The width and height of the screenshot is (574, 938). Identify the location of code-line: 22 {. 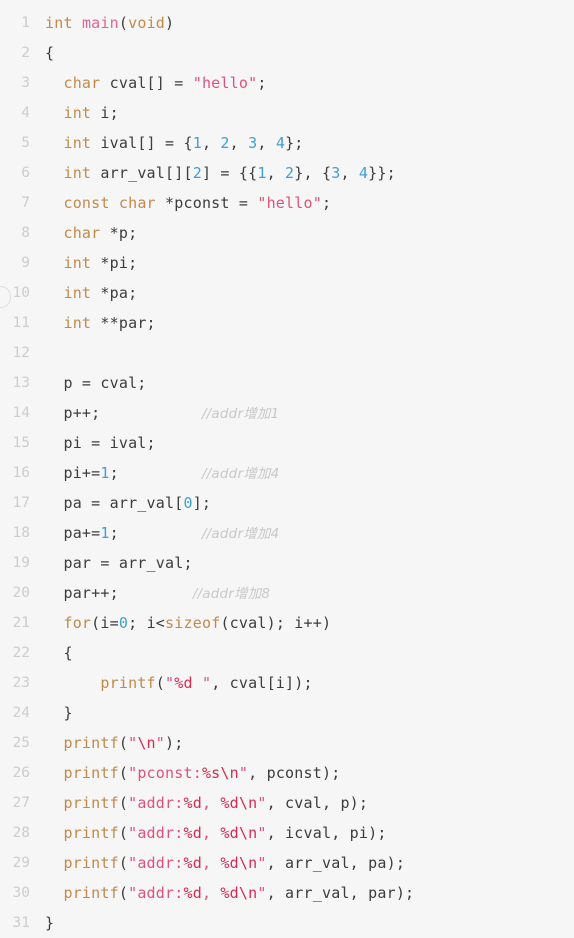
(287, 653).